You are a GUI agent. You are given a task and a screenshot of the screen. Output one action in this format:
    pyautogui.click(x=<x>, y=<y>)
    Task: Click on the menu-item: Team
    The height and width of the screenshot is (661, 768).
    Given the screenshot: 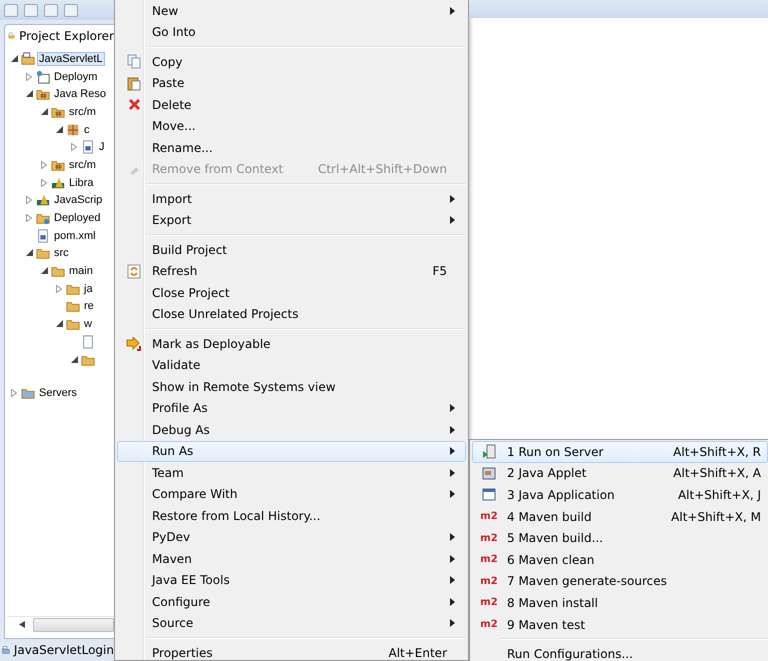 What is the action you would take?
    pyautogui.click(x=291, y=473)
    